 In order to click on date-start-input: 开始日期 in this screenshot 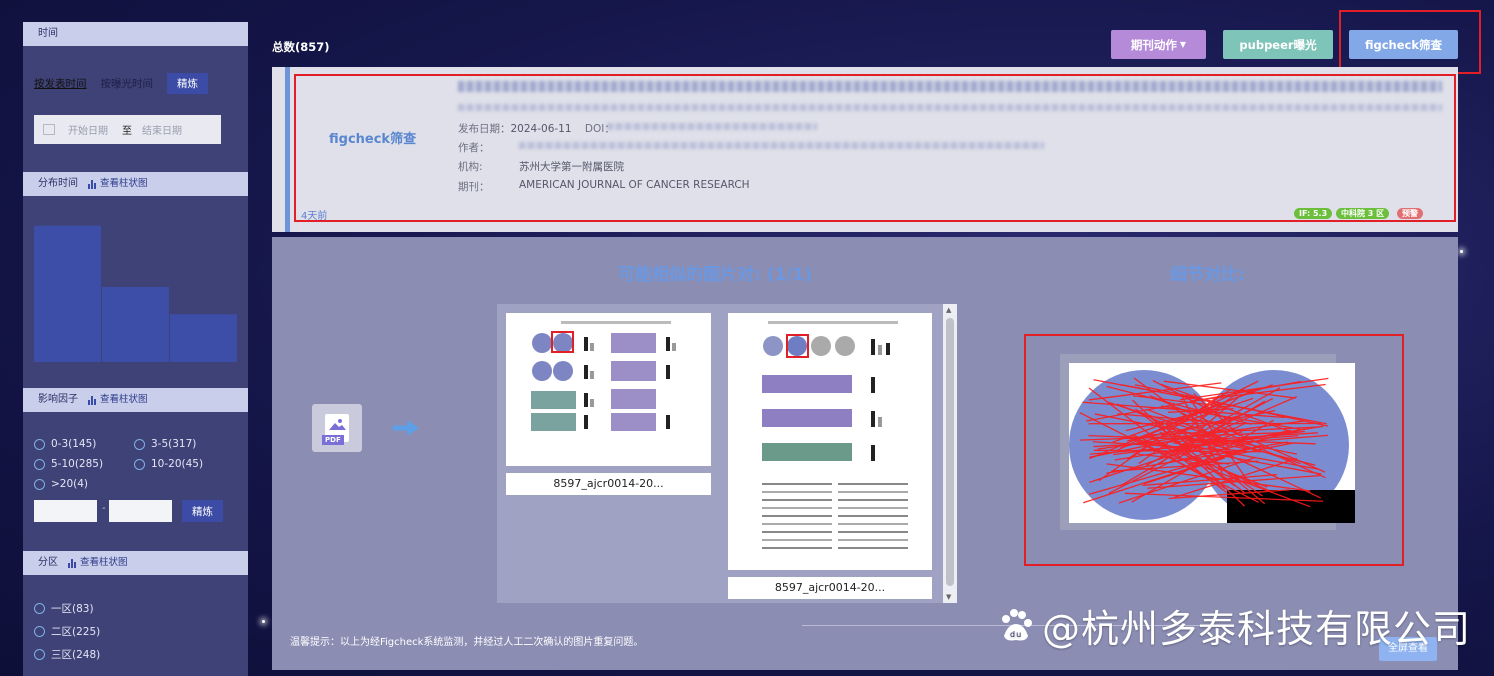, I will do `click(88, 129)`.